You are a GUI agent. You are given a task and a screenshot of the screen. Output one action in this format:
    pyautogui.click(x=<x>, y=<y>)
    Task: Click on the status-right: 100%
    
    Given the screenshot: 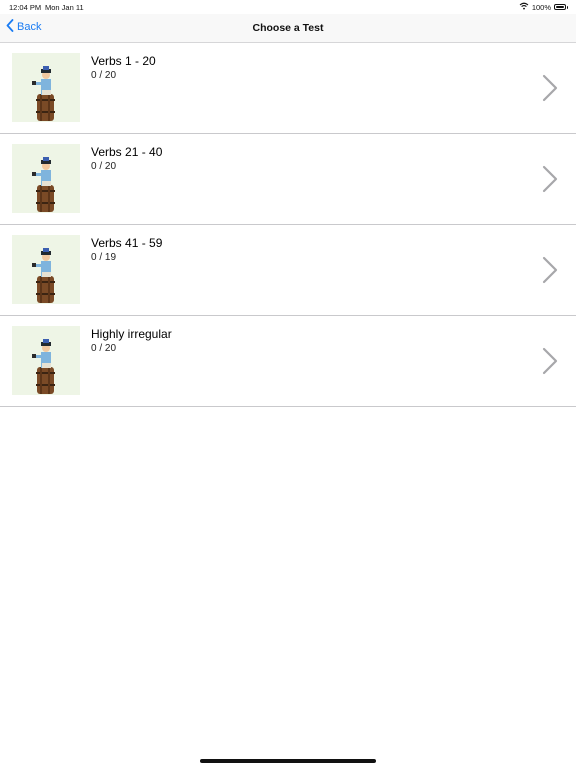 What is the action you would take?
    pyautogui.click(x=543, y=7)
    